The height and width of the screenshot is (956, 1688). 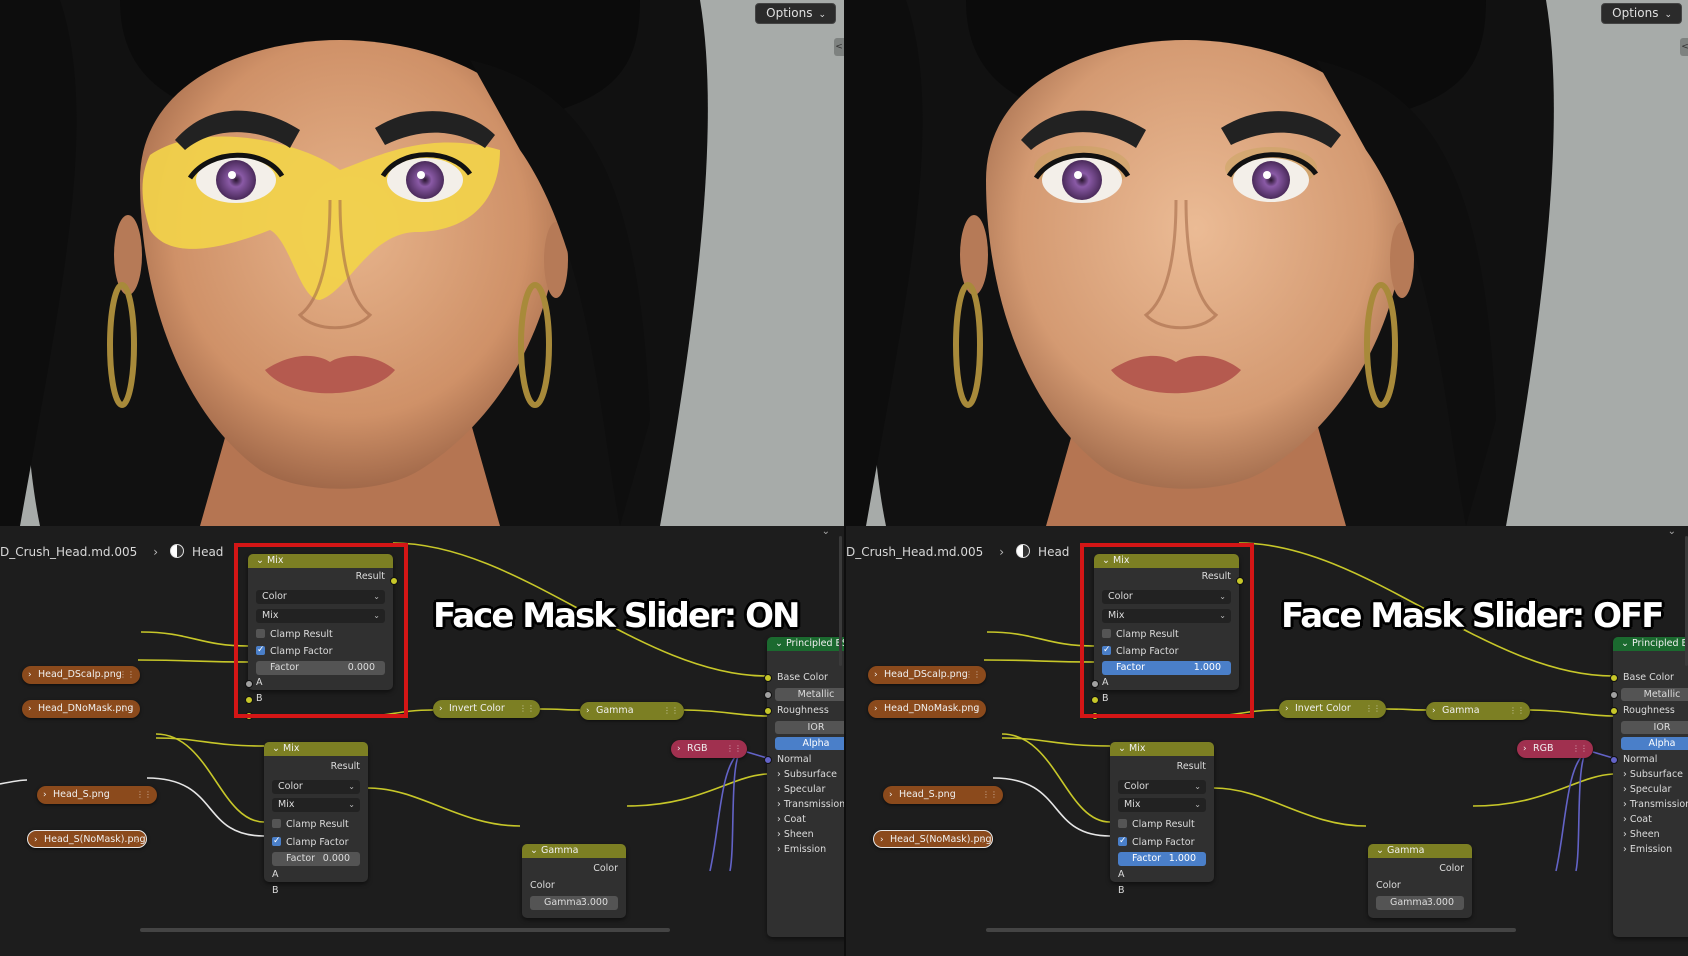 I want to click on breadcrumb: D_Crush_Head.md.005 › Head, so click(x=957, y=551).